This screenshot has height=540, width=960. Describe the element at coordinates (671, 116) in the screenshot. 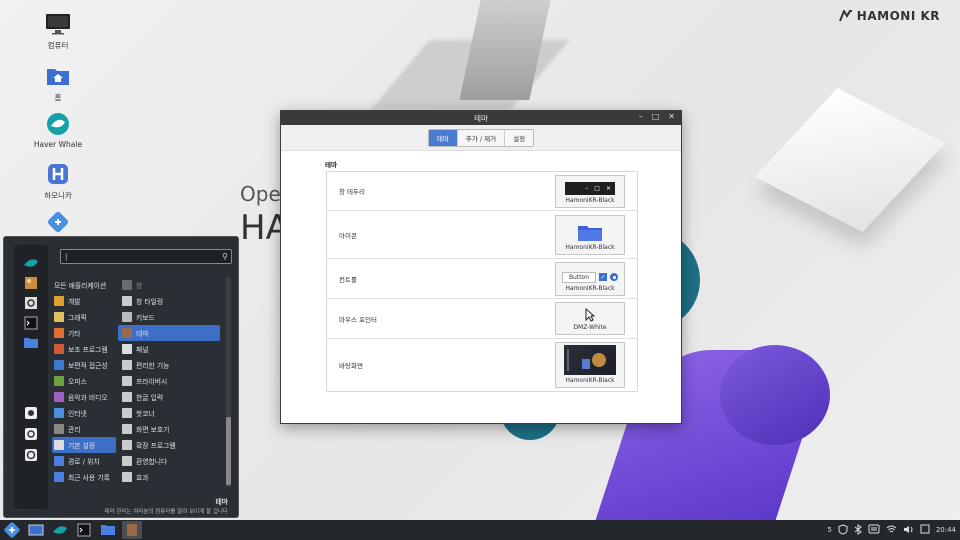

I see `close-icon: ✕` at that location.